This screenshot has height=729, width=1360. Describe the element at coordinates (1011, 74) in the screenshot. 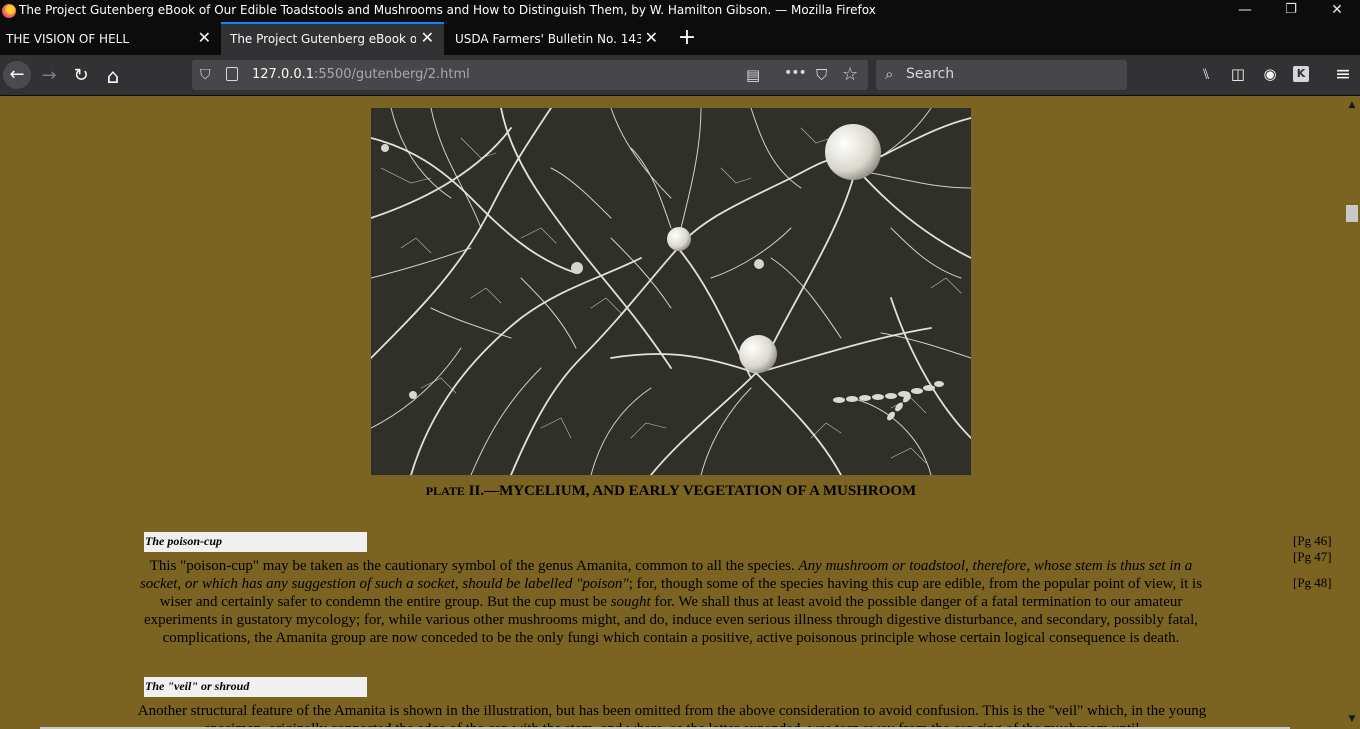

I see `search-input` at that location.